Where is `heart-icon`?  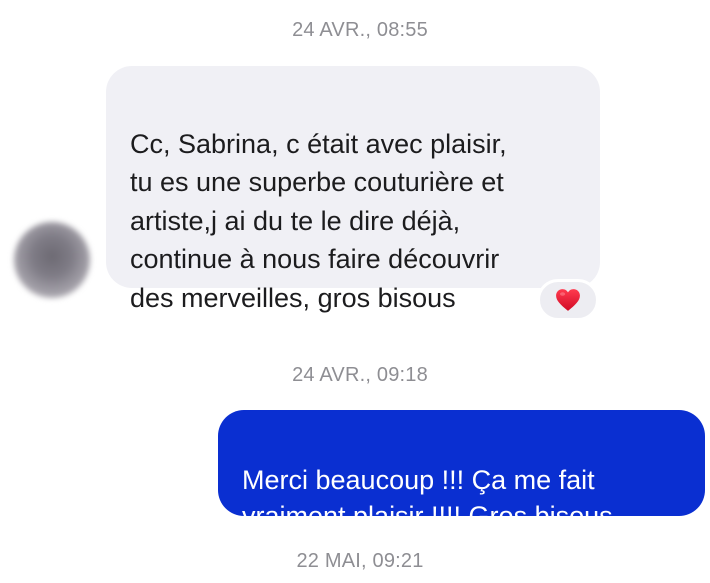
heart-icon is located at coordinates (568, 300).